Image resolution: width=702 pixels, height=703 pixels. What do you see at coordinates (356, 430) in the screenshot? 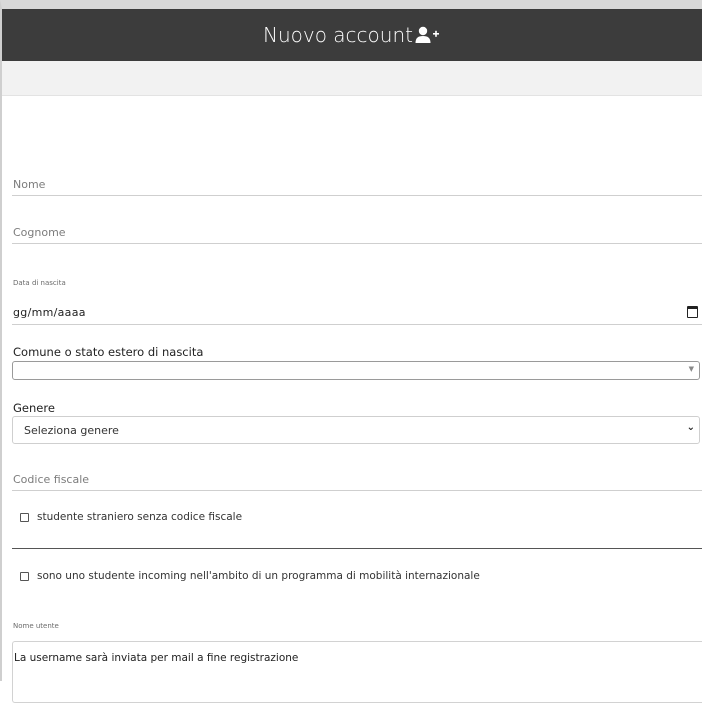
I see `genere-select: Seleziona genere ⌄` at bounding box center [356, 430].